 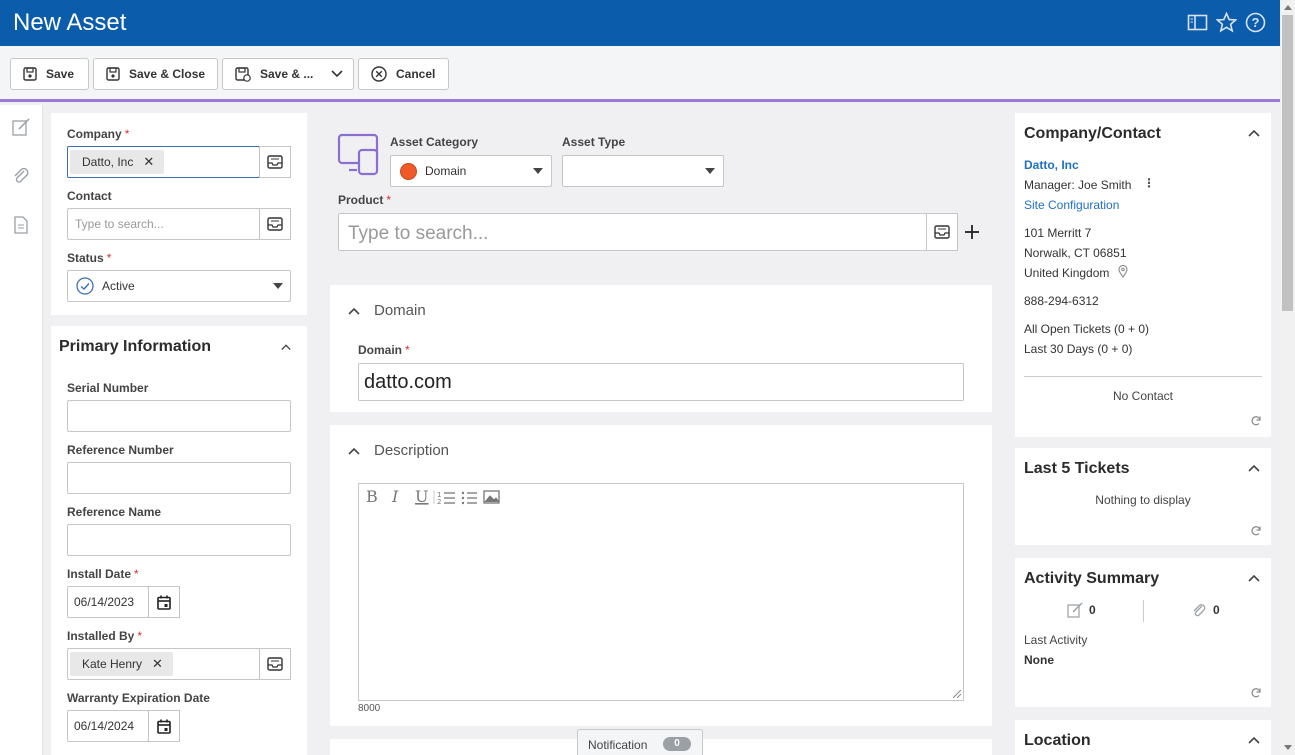 I want to click on scroll-down-arrow-icon, so click(x=1288, y=747).